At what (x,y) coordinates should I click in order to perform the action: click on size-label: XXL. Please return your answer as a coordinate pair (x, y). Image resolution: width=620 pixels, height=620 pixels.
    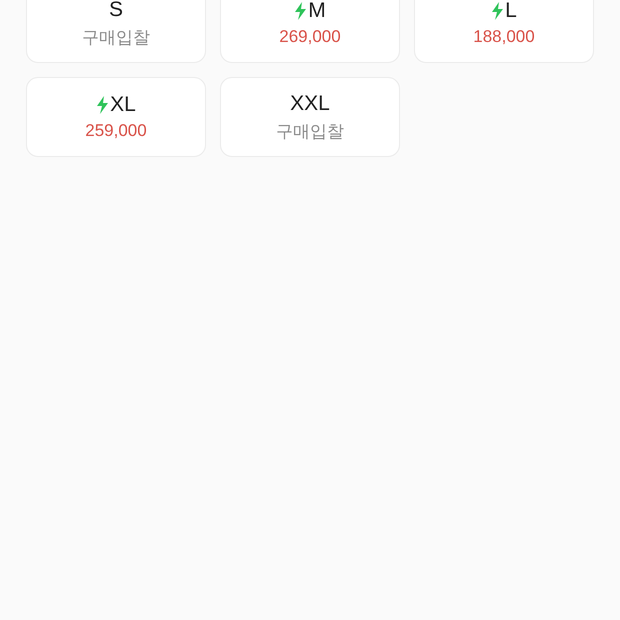
    Looking at the image, I should click on (310, 104).